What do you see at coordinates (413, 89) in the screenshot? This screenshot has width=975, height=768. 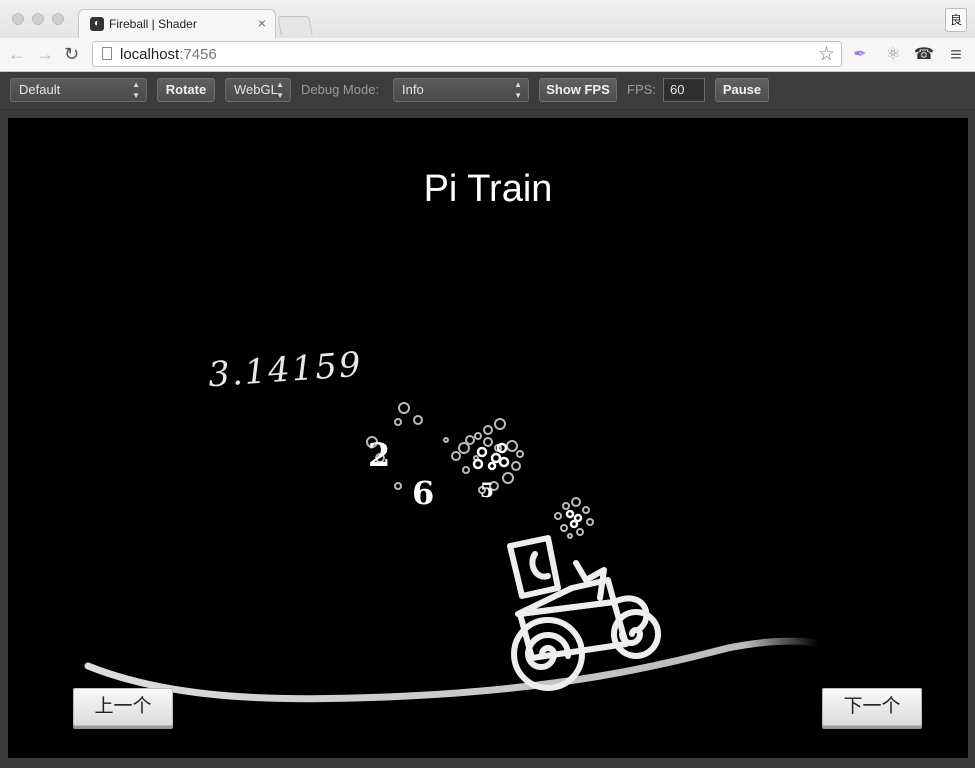 I see `debug-mode-value: Info` at bounding box center [413, 89].